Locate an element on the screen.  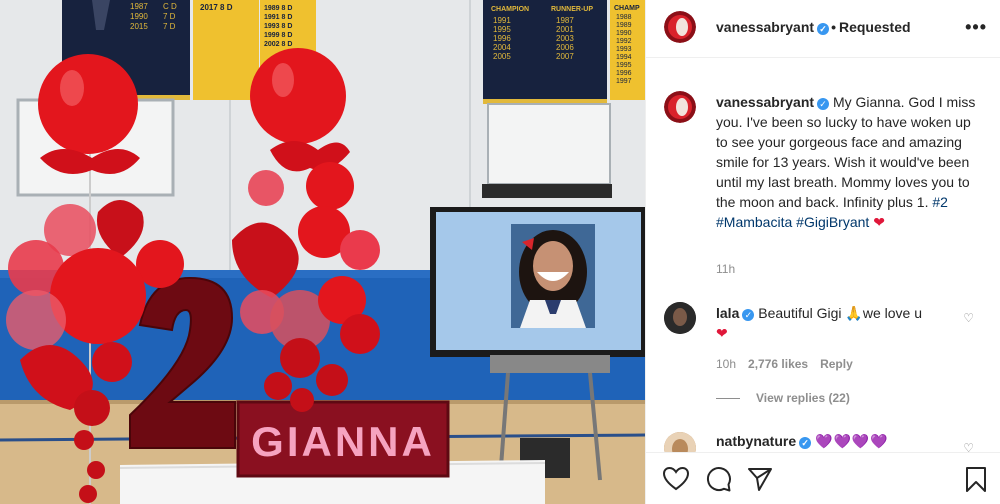
view-replies-label: View replies (22) is located at coordinates (803, 398).